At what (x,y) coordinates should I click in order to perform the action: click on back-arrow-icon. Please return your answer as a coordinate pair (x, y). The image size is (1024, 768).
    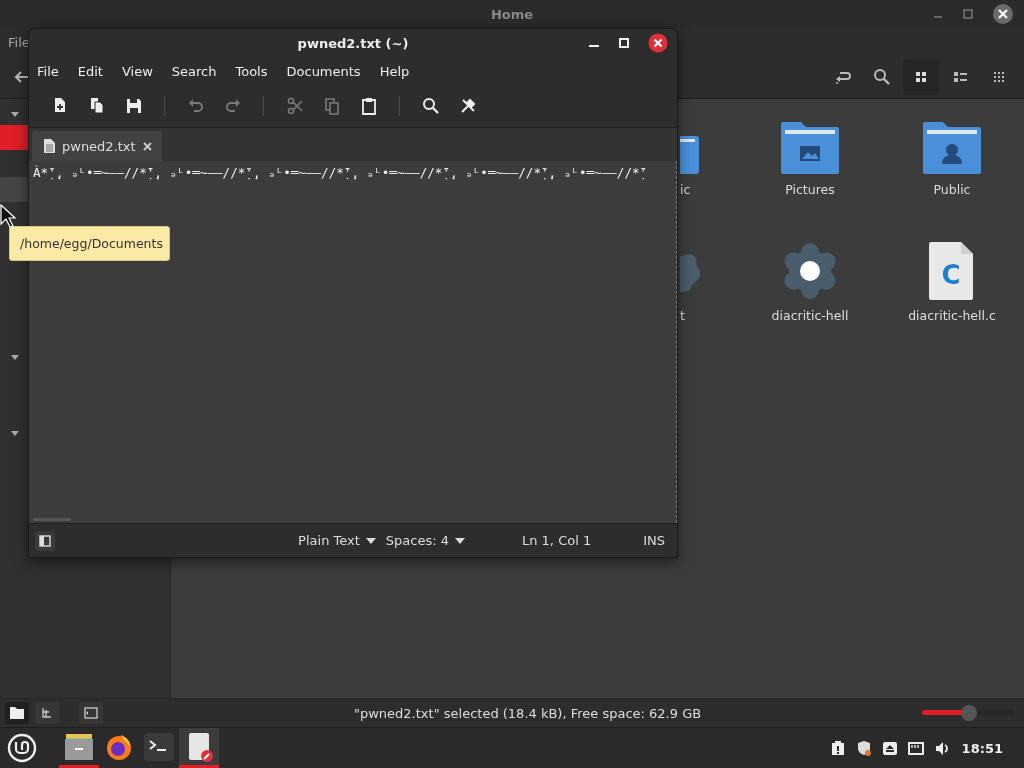
    Looking at the image, I should click on (21, 77).